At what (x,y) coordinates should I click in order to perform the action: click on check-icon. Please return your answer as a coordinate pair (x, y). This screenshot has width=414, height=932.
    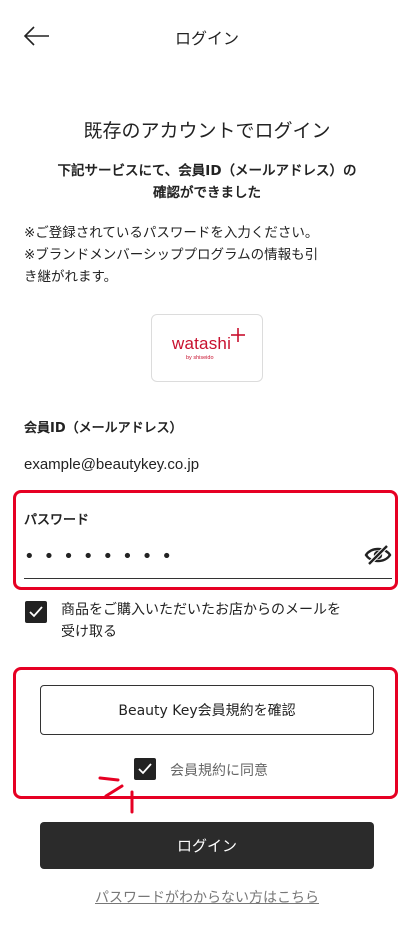
    Looking at the image, I should click on (36, 612).